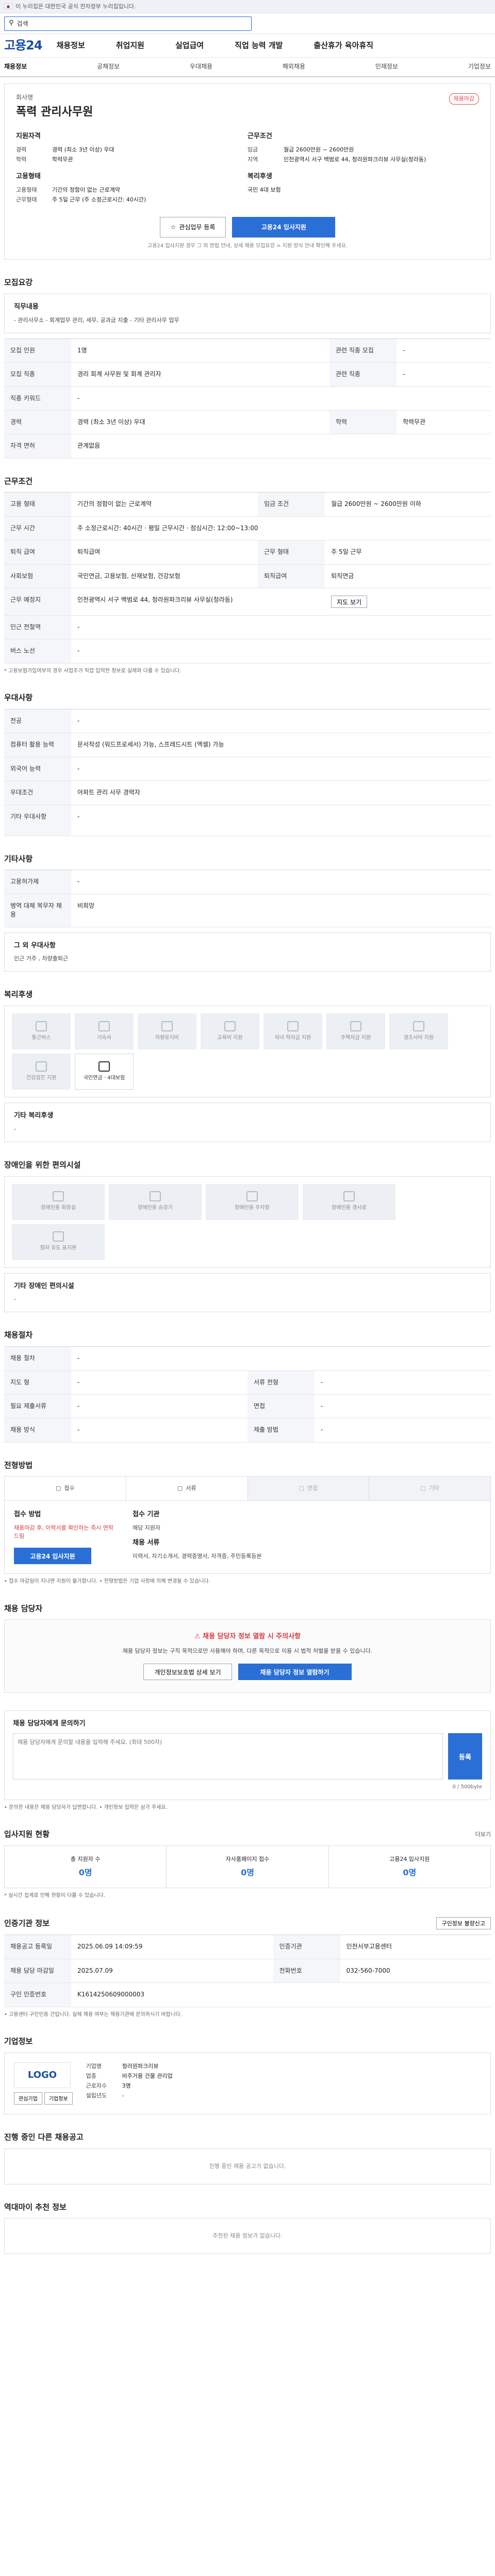 This screenshot has width=495, height=2576. Describe the element at coordinates (201, 66) in the screenshot. I see `subnav-item: 우대채용` at that location.